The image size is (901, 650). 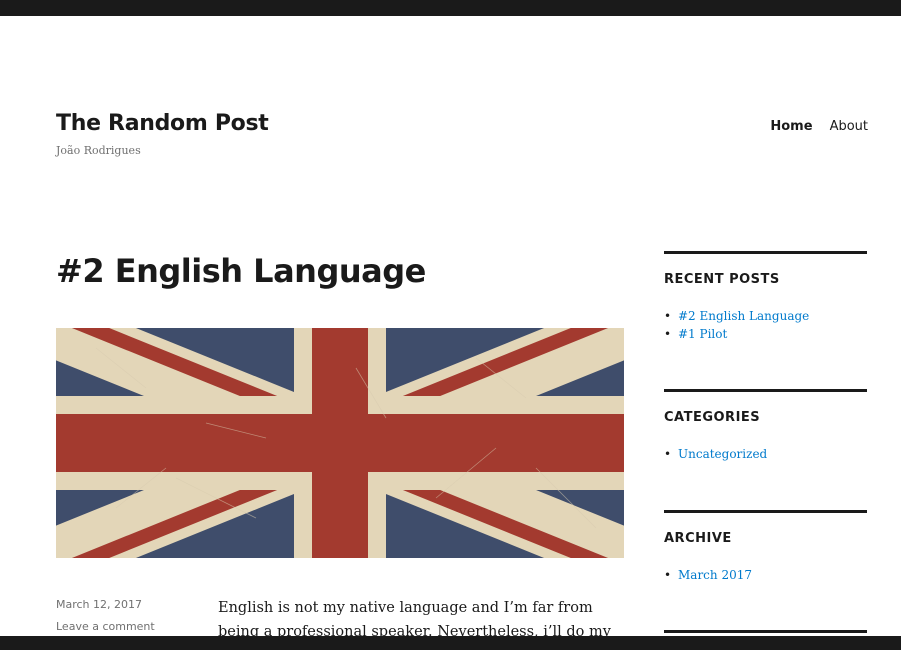 What do you see at coordinates (722, 454) in the screenshot?
I see `category-link: Uncategorized` at bounding box center [722, 454].